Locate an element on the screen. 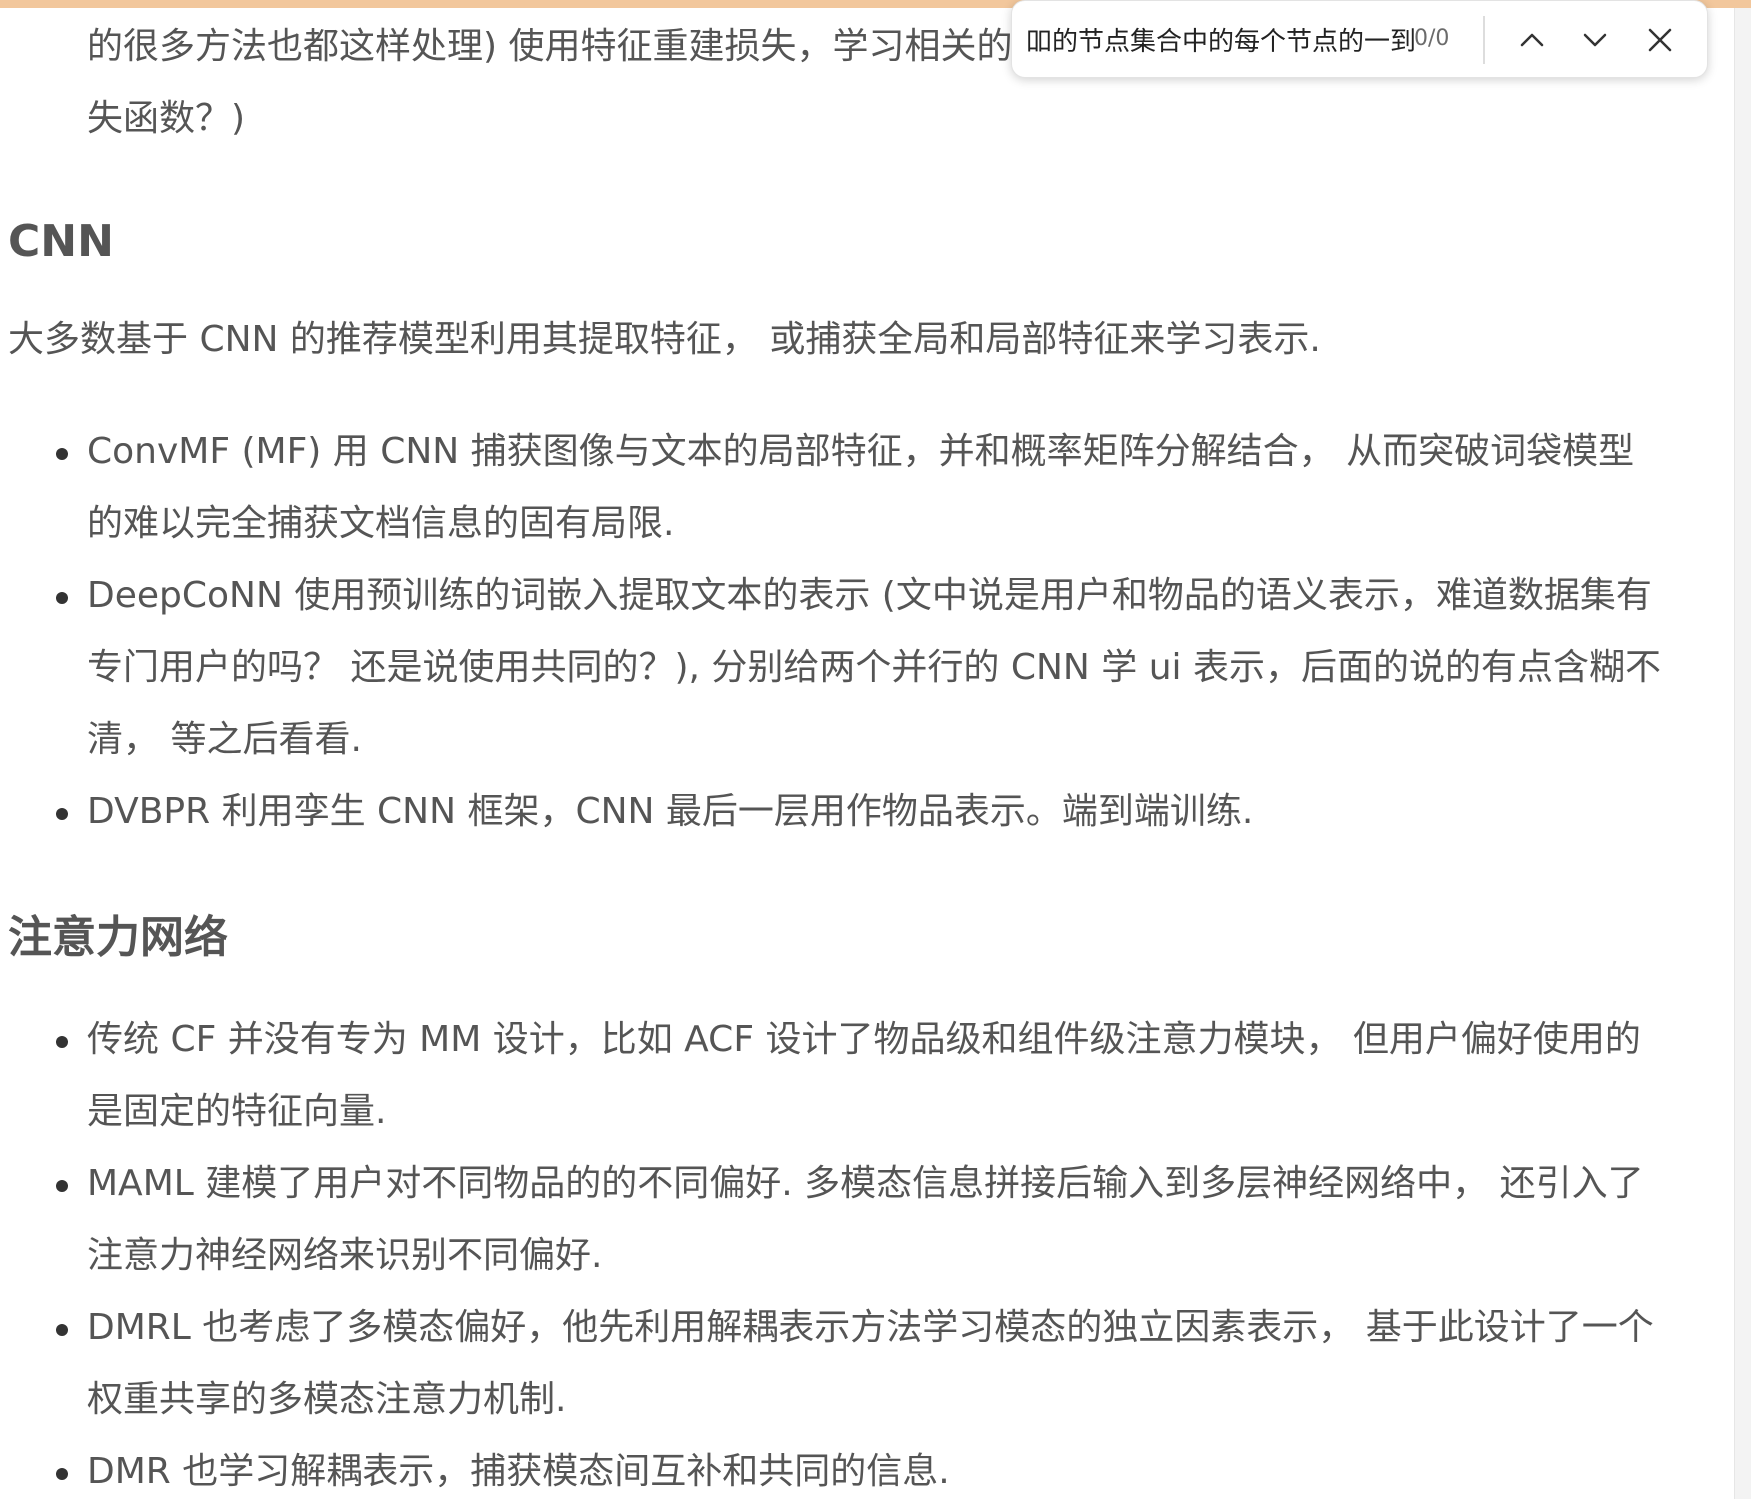  find-previous-button is located at coordinates (1532, 40).